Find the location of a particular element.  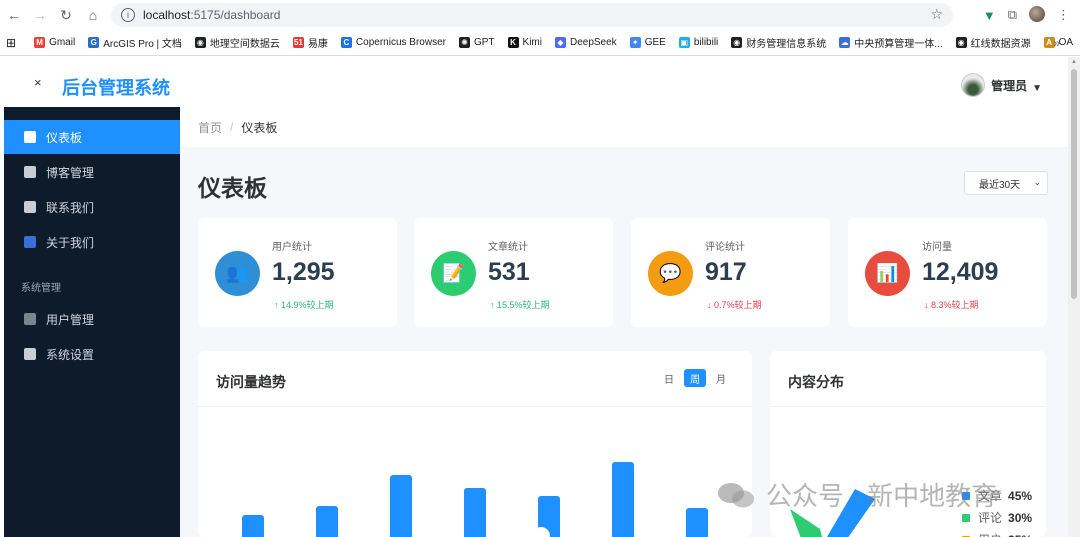

home-icon: ⌂ is located at coordinates (93, 15).